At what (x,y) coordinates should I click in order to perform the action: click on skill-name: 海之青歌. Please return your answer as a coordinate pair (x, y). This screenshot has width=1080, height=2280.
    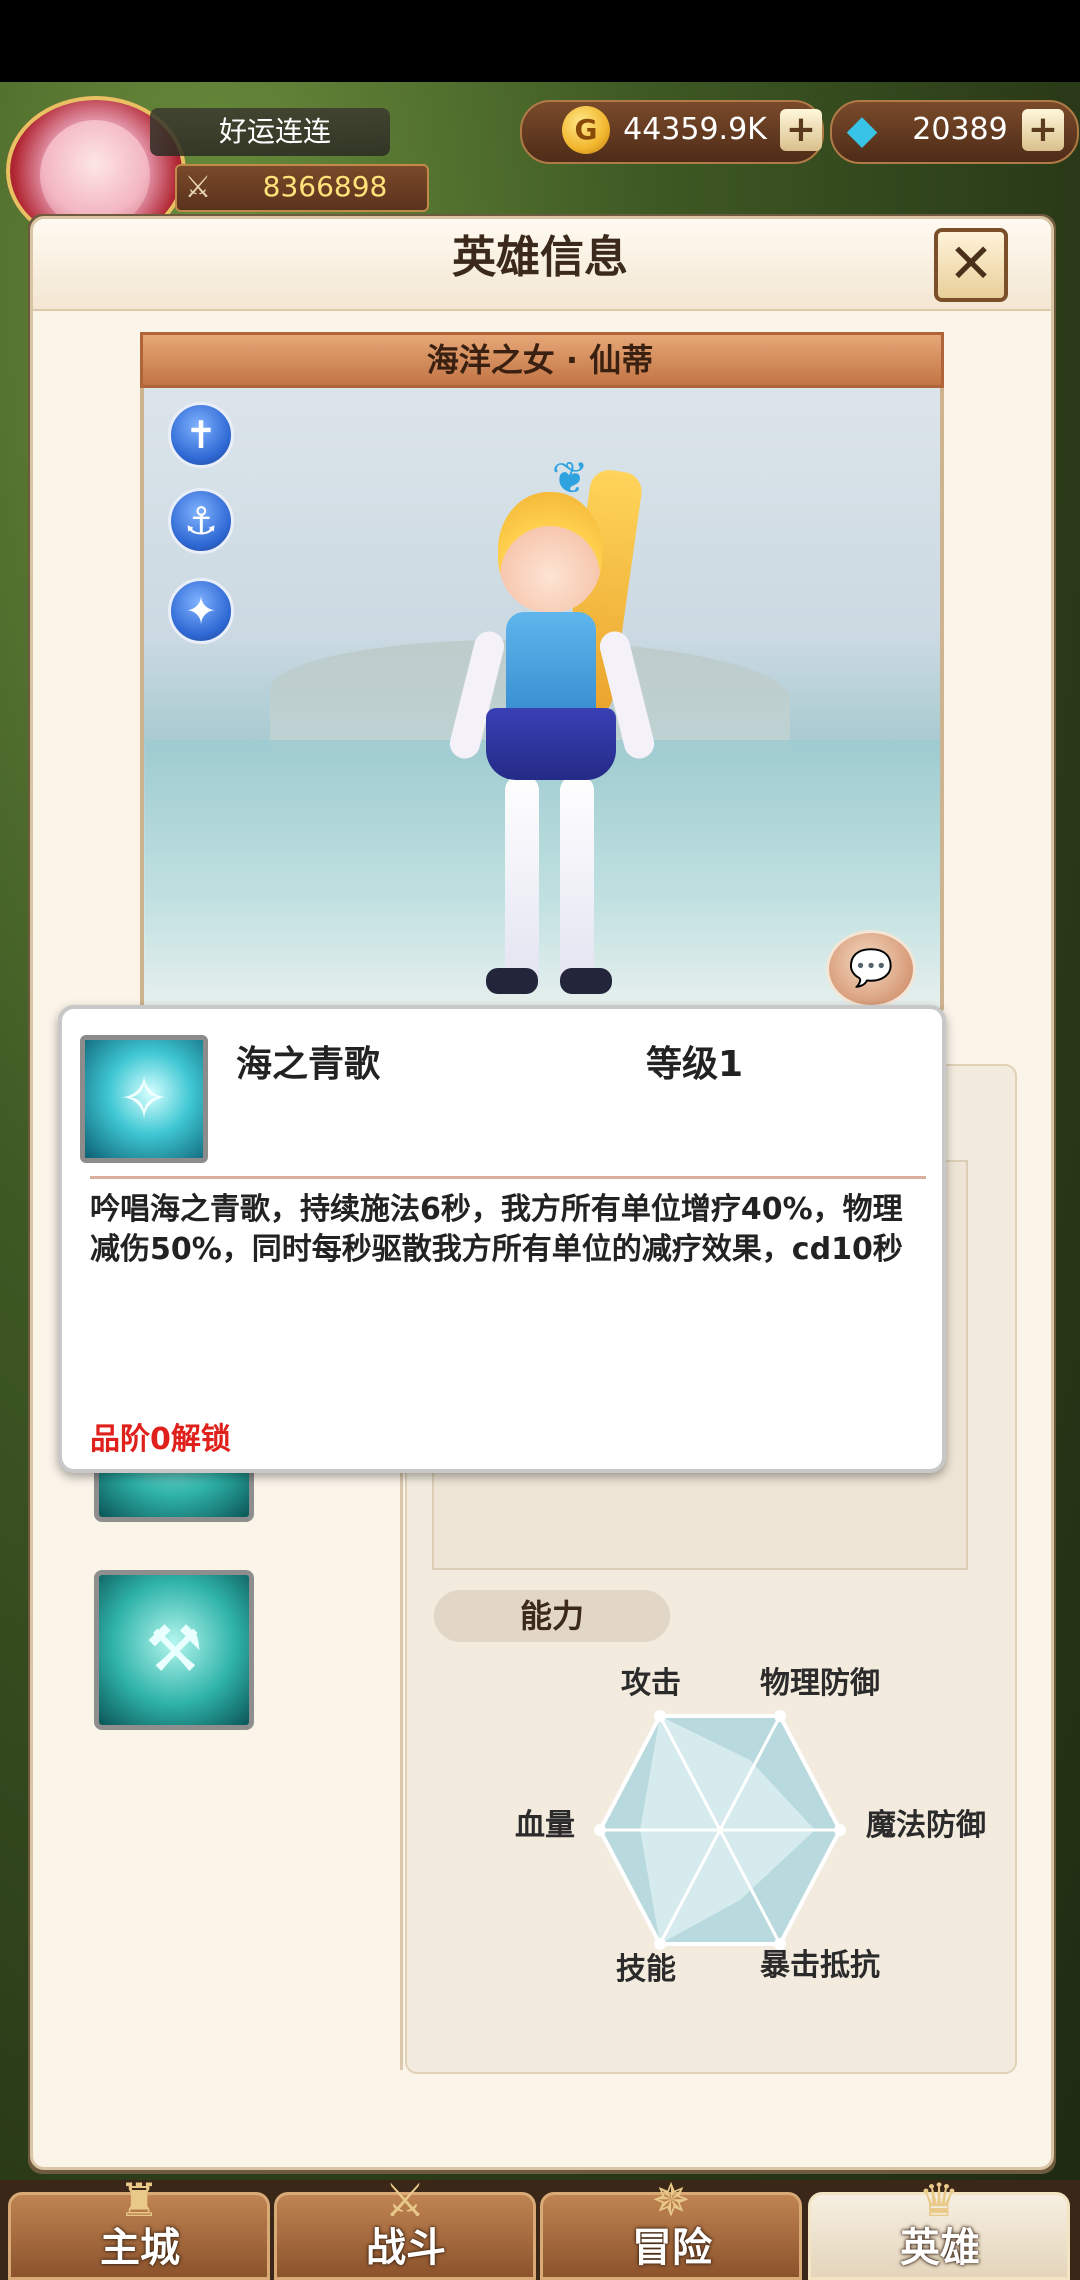
    Looking at the image, I should click on (308, 1064).